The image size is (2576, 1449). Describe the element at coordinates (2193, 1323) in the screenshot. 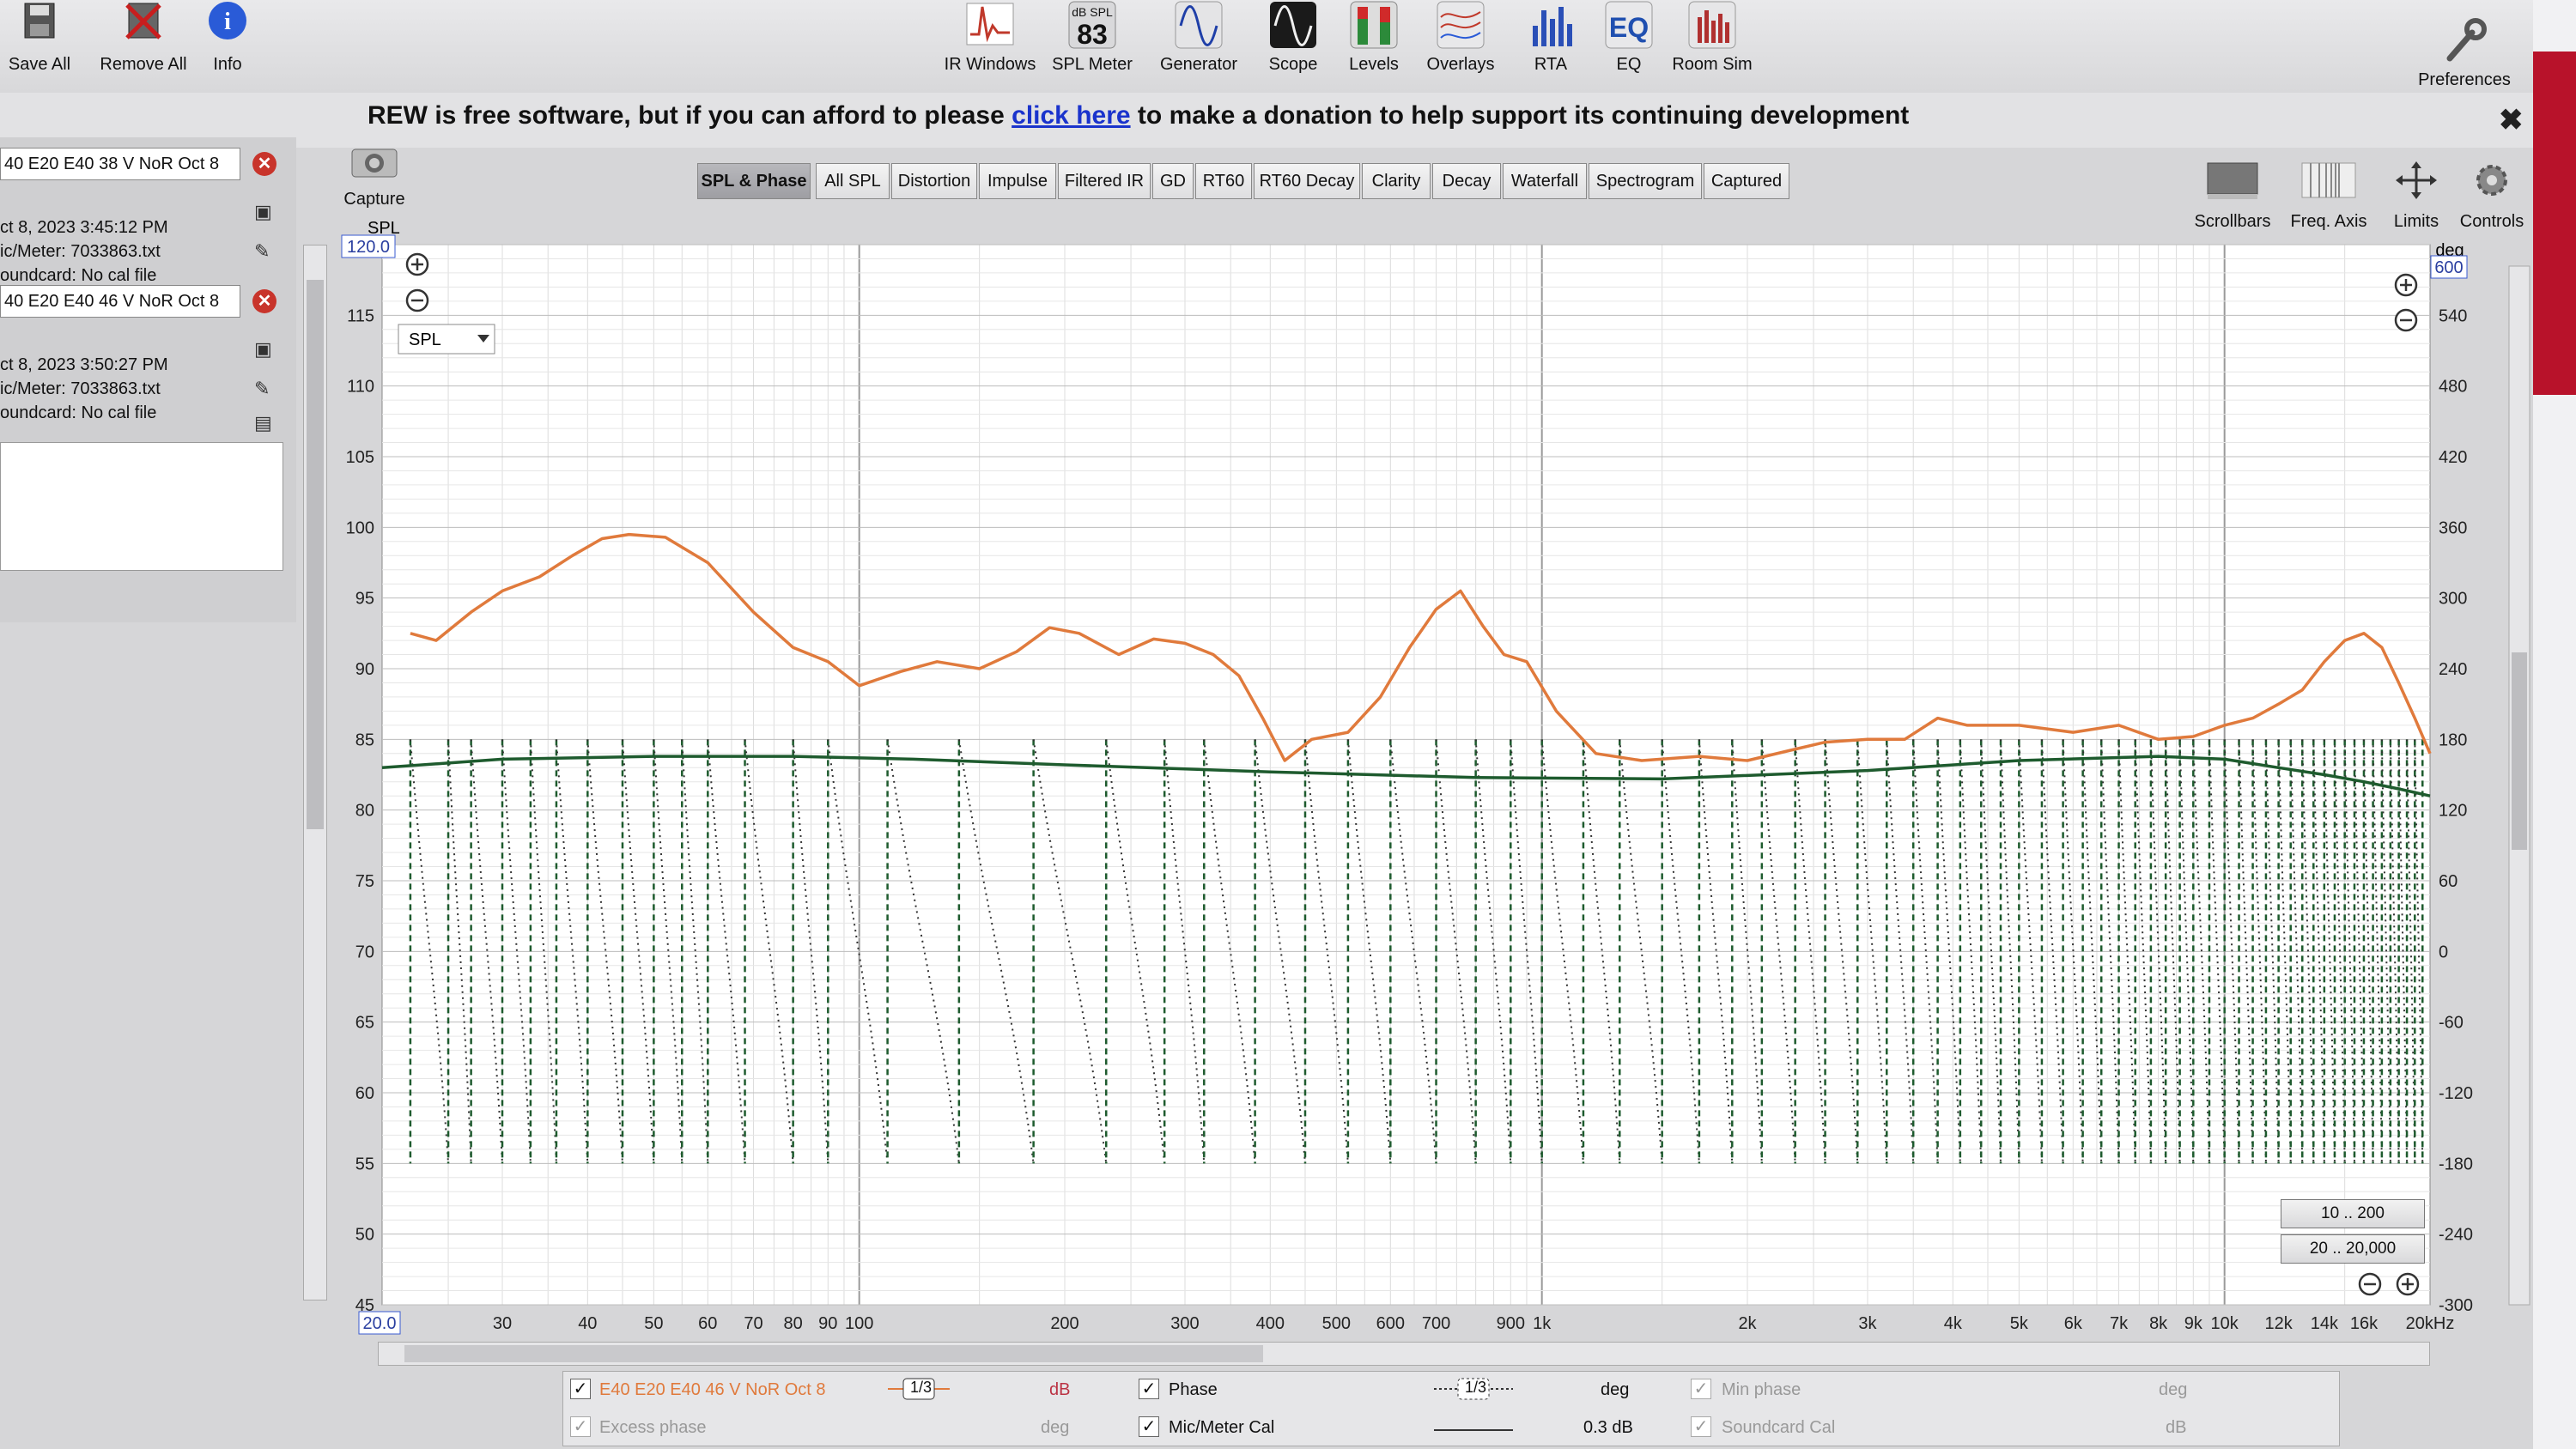

I see `x-tick-label: 9k` at that location.